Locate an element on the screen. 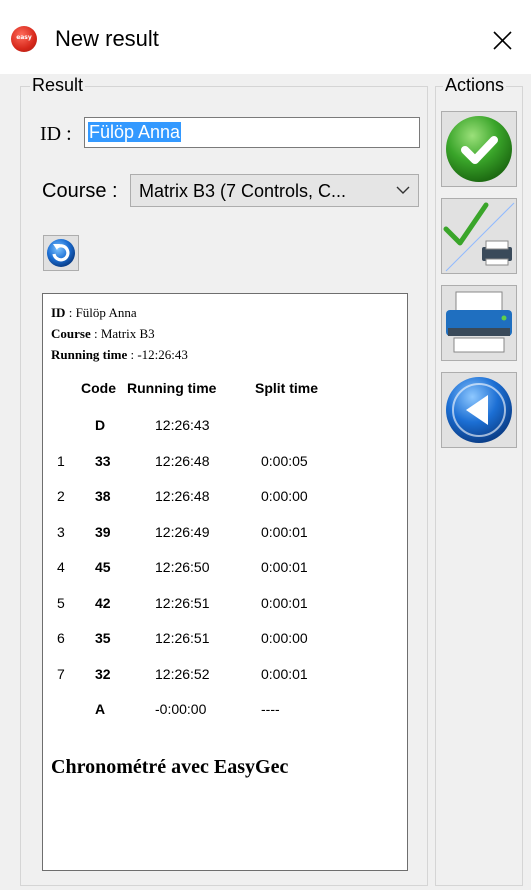  row-number: 6 is located at coordinates (61, 638).